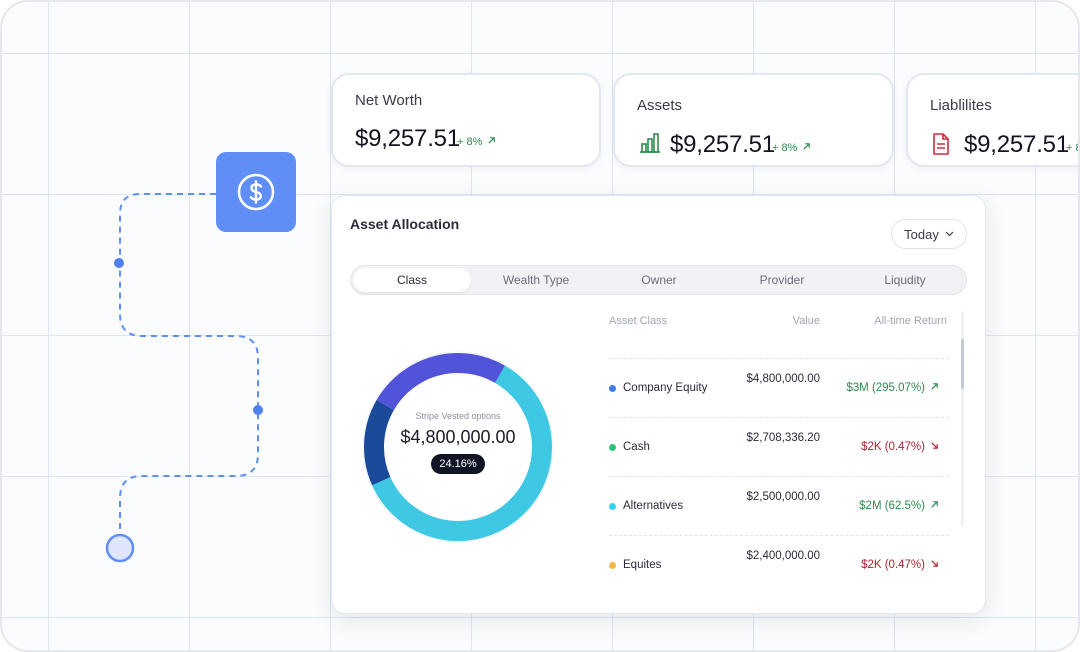  What do you see at coordinates (653, 506) in the screenshot?
I see `asset-class-name: Alternatives` at bounding box center [653, 506].